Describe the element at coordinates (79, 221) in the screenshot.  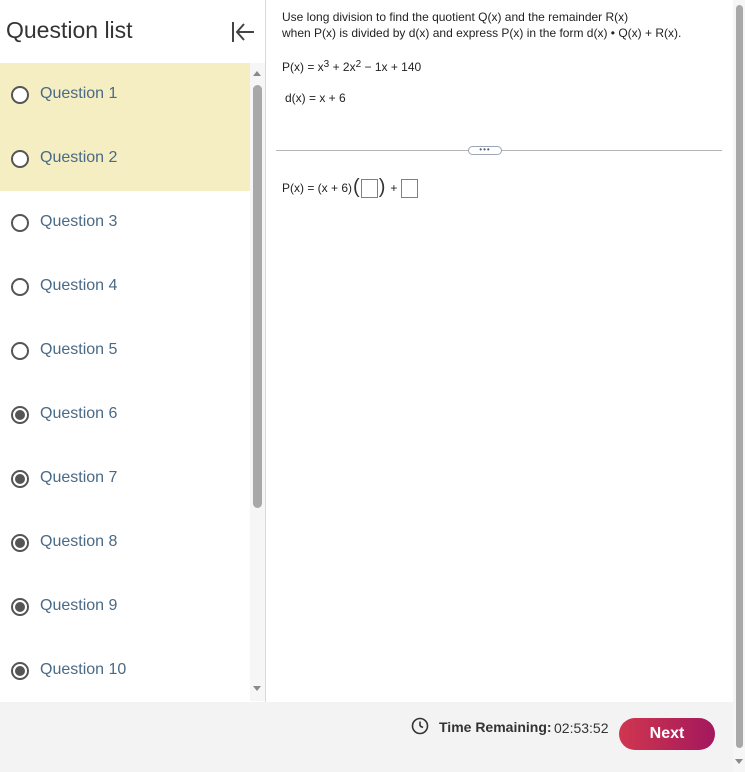
I see `question-list-item-label: Question 3` at that location.